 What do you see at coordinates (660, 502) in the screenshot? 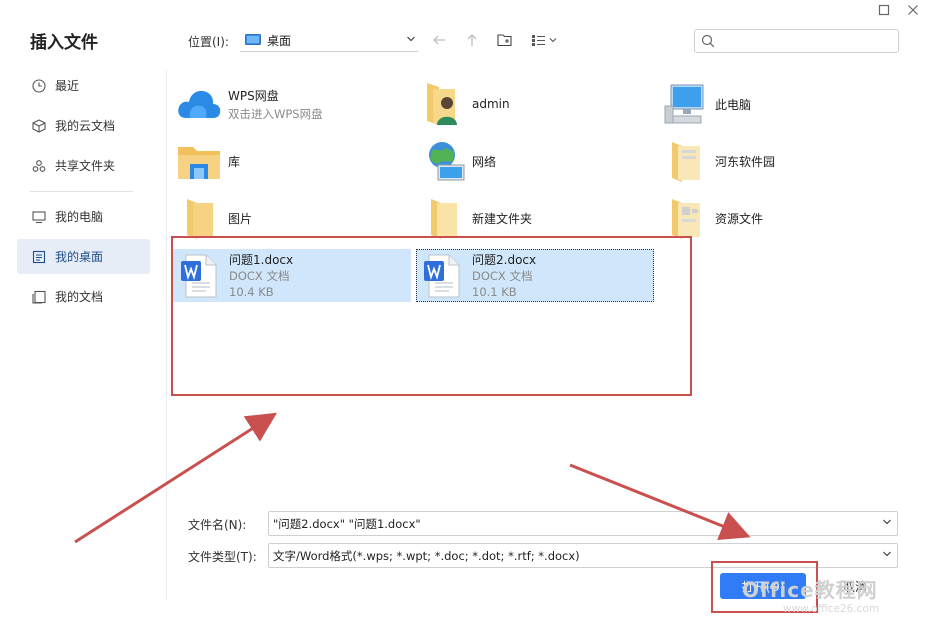
I see `annotation-arrow-right` at bounding box center [660, 502].